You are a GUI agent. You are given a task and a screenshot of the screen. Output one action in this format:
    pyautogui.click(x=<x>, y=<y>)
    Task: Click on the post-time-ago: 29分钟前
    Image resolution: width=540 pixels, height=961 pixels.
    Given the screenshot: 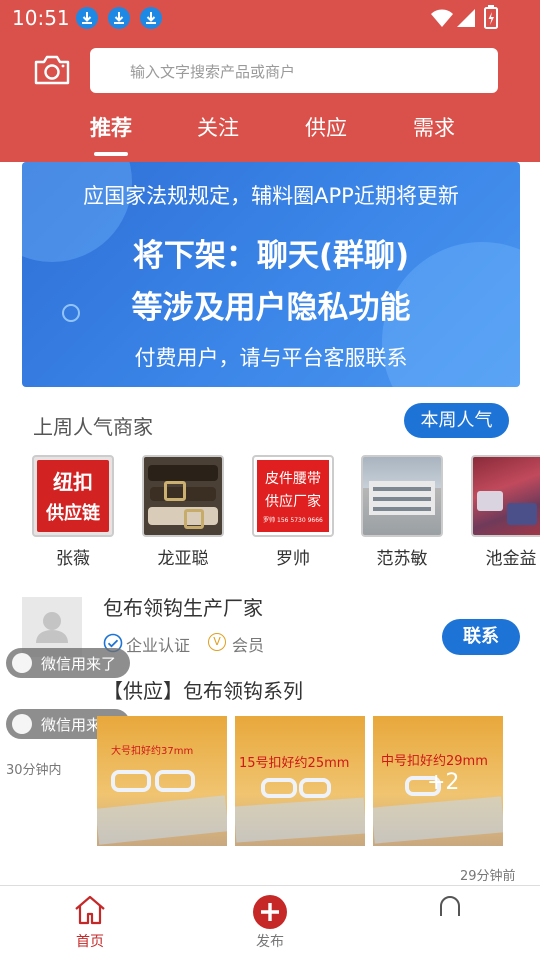 What is the action you would take?
    pyautogui.click(x=488, y=876)
    